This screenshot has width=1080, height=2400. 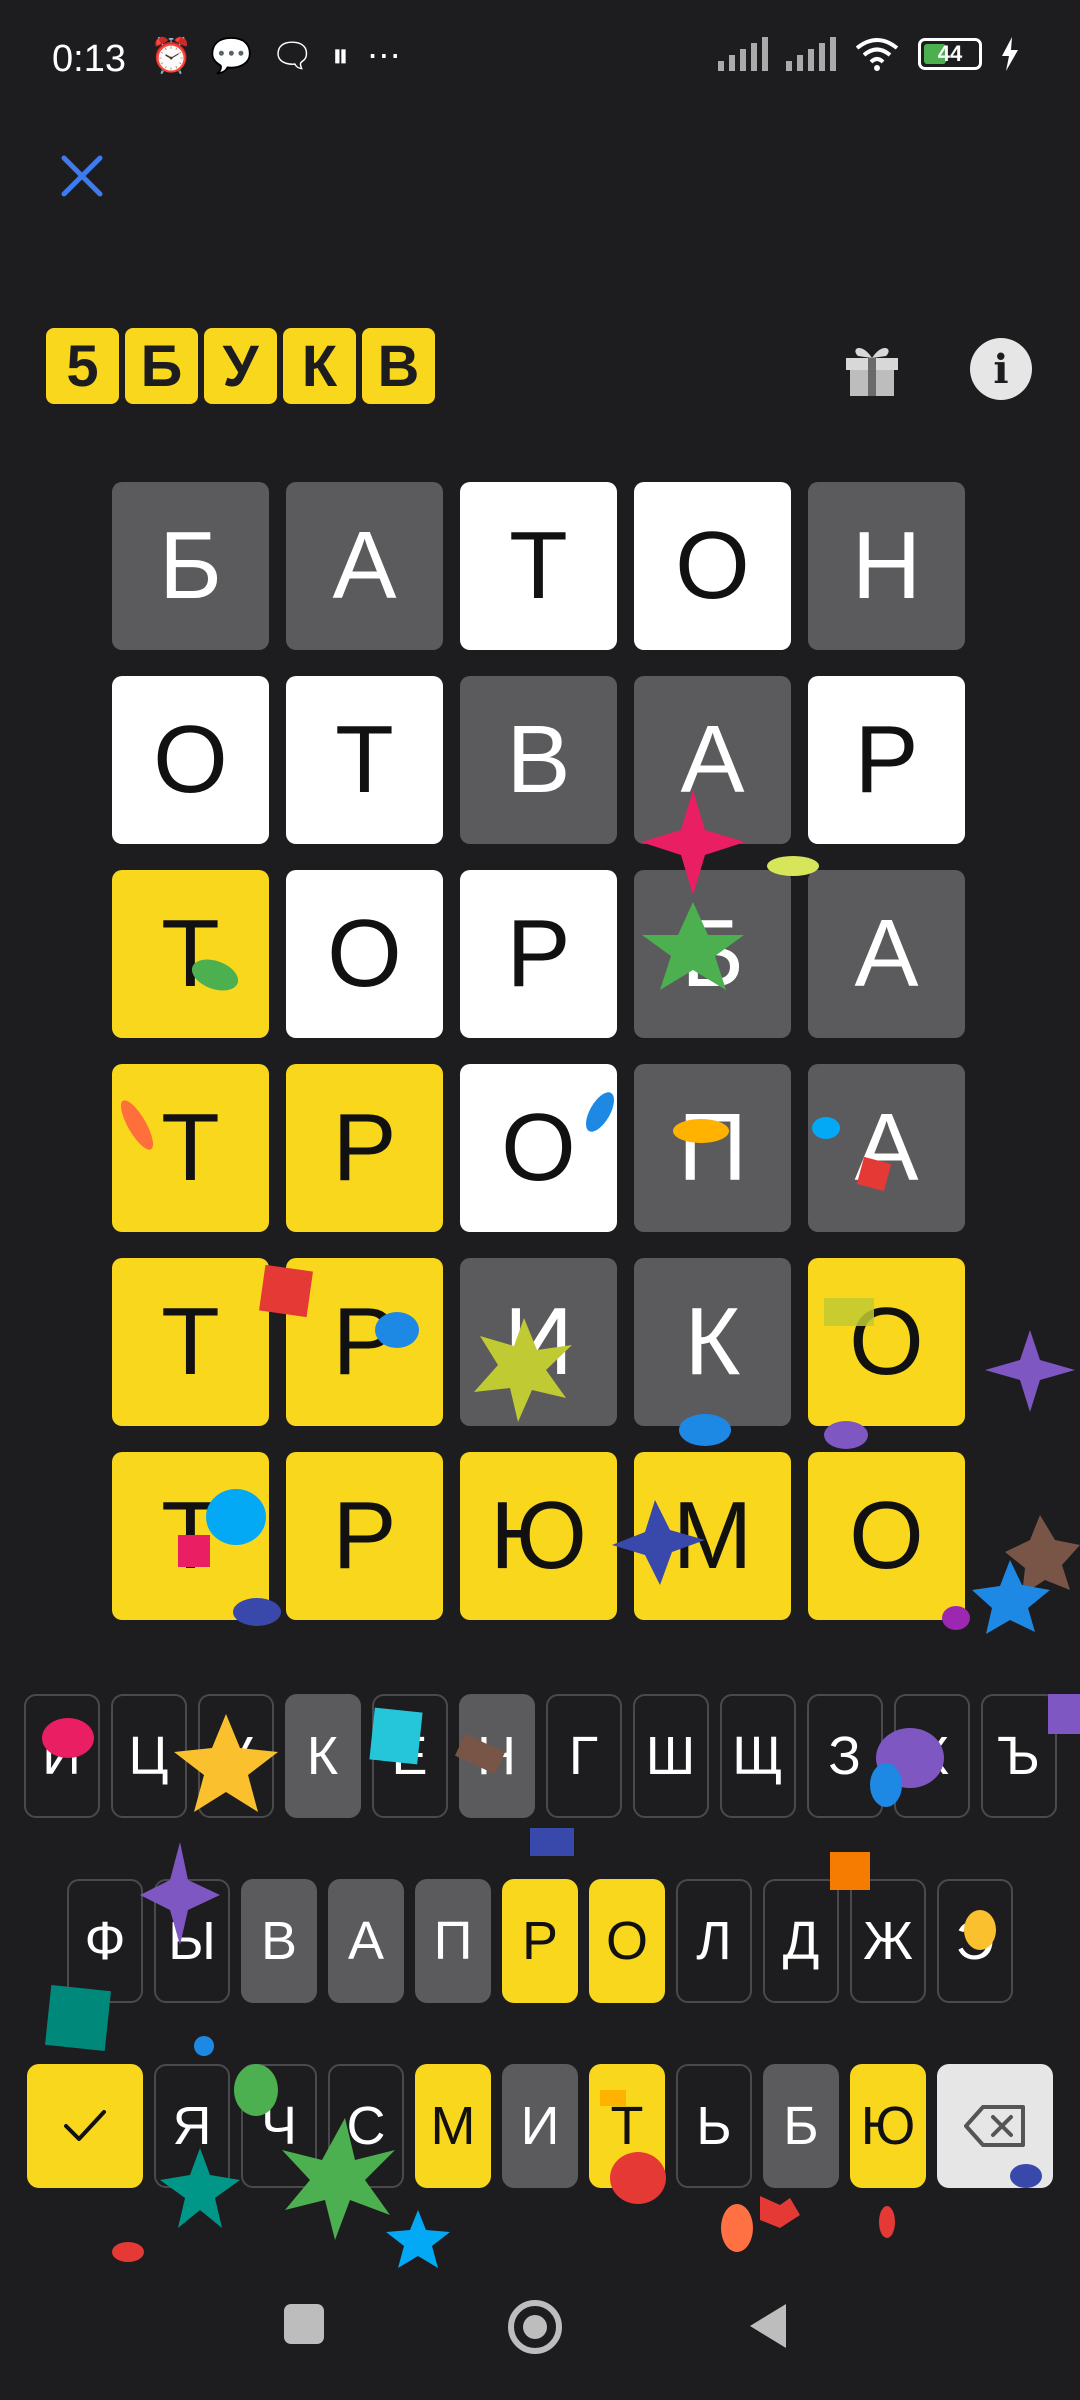 I want to click on board-tile: Н, so click(x=886, y=566).